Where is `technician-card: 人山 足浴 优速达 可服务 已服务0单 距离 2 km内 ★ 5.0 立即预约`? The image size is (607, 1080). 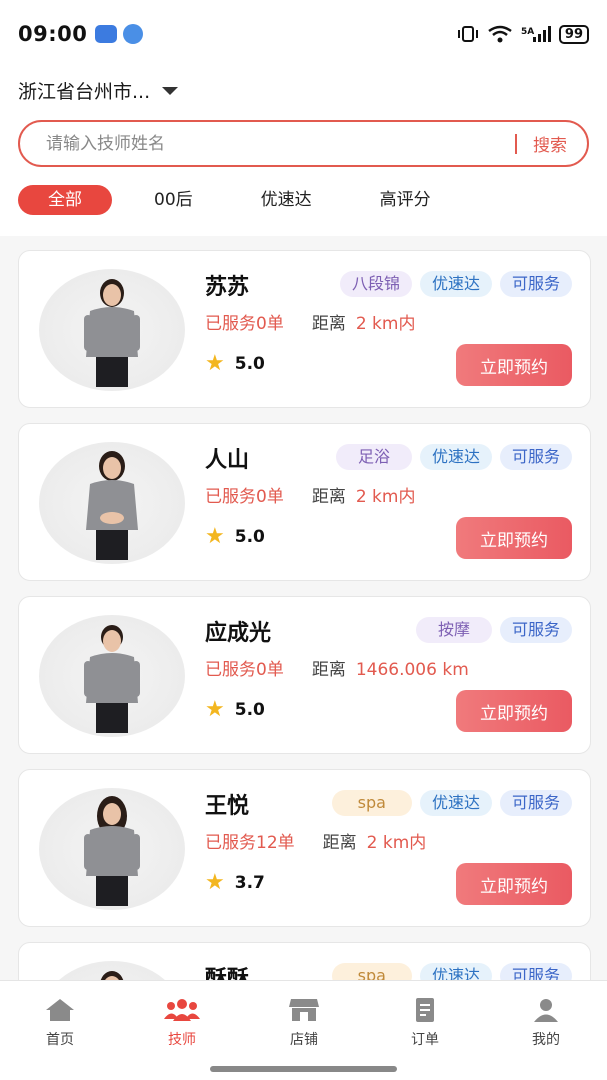
technician-card: 人山 足浴 优速达 可服务 已服务0单 距离 2 km内 ★ 5.0 立即预约 is located at coordinates (304, 502).